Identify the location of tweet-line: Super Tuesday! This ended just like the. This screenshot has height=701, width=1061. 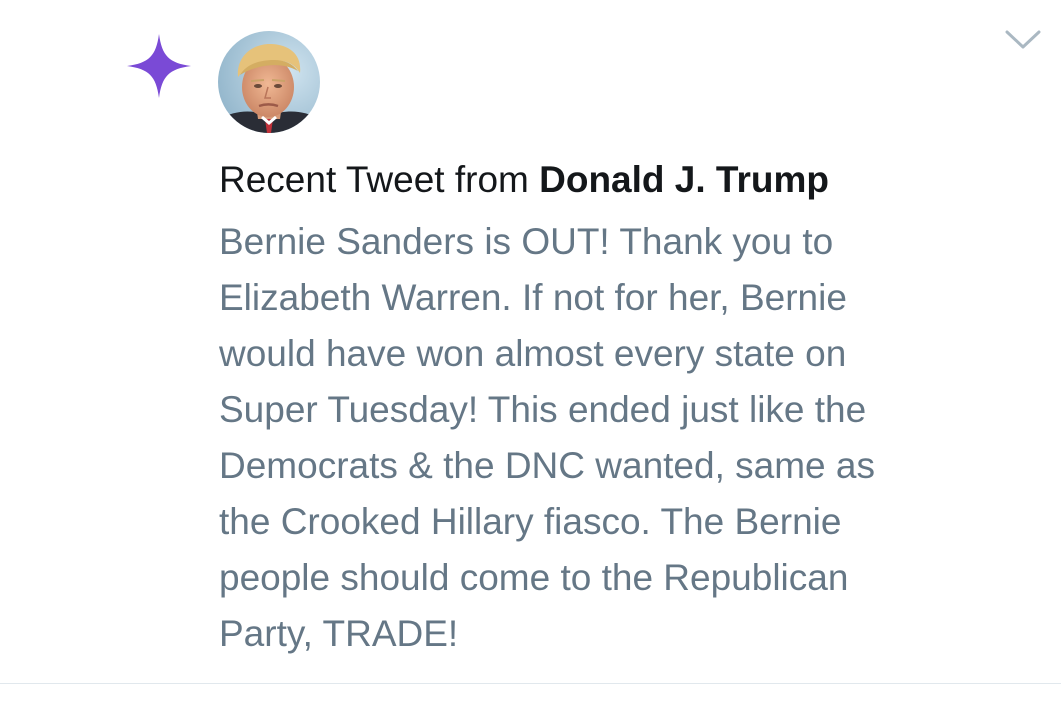
(543, 409).